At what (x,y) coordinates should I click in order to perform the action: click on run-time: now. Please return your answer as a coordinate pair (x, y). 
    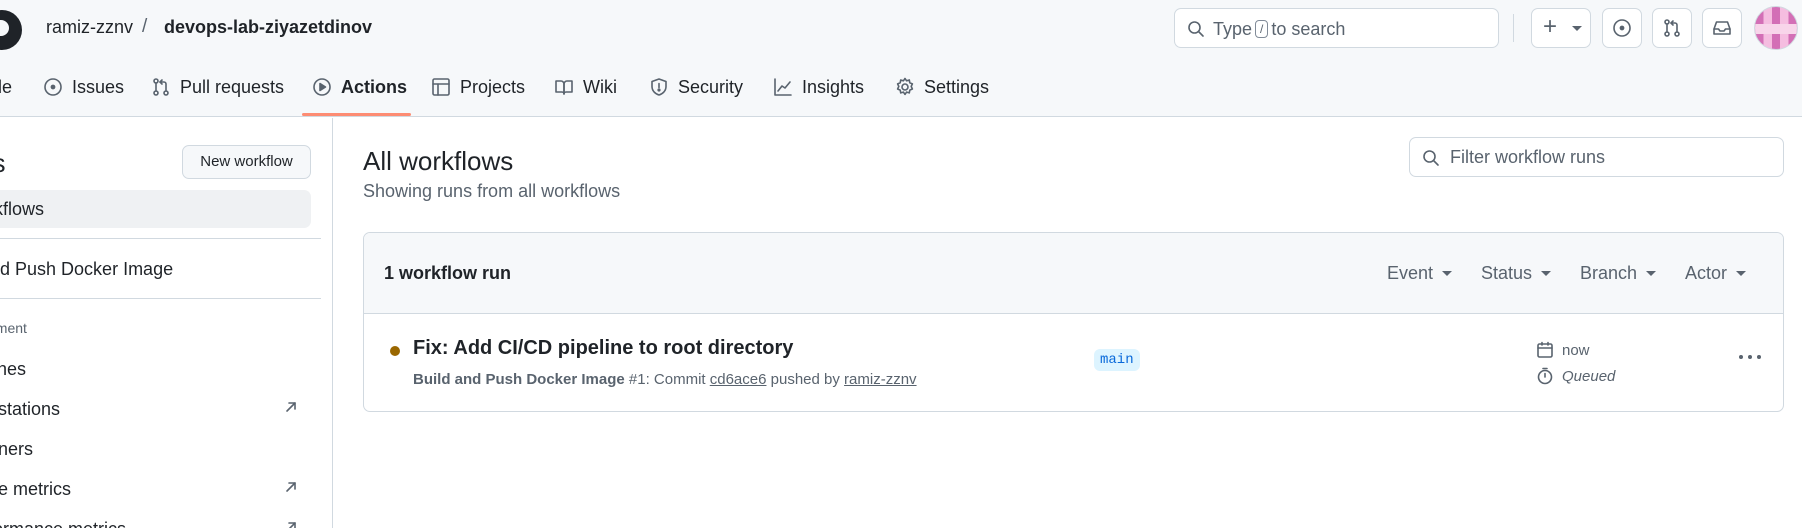
    Looking at the image, I should click on (1563, 350).